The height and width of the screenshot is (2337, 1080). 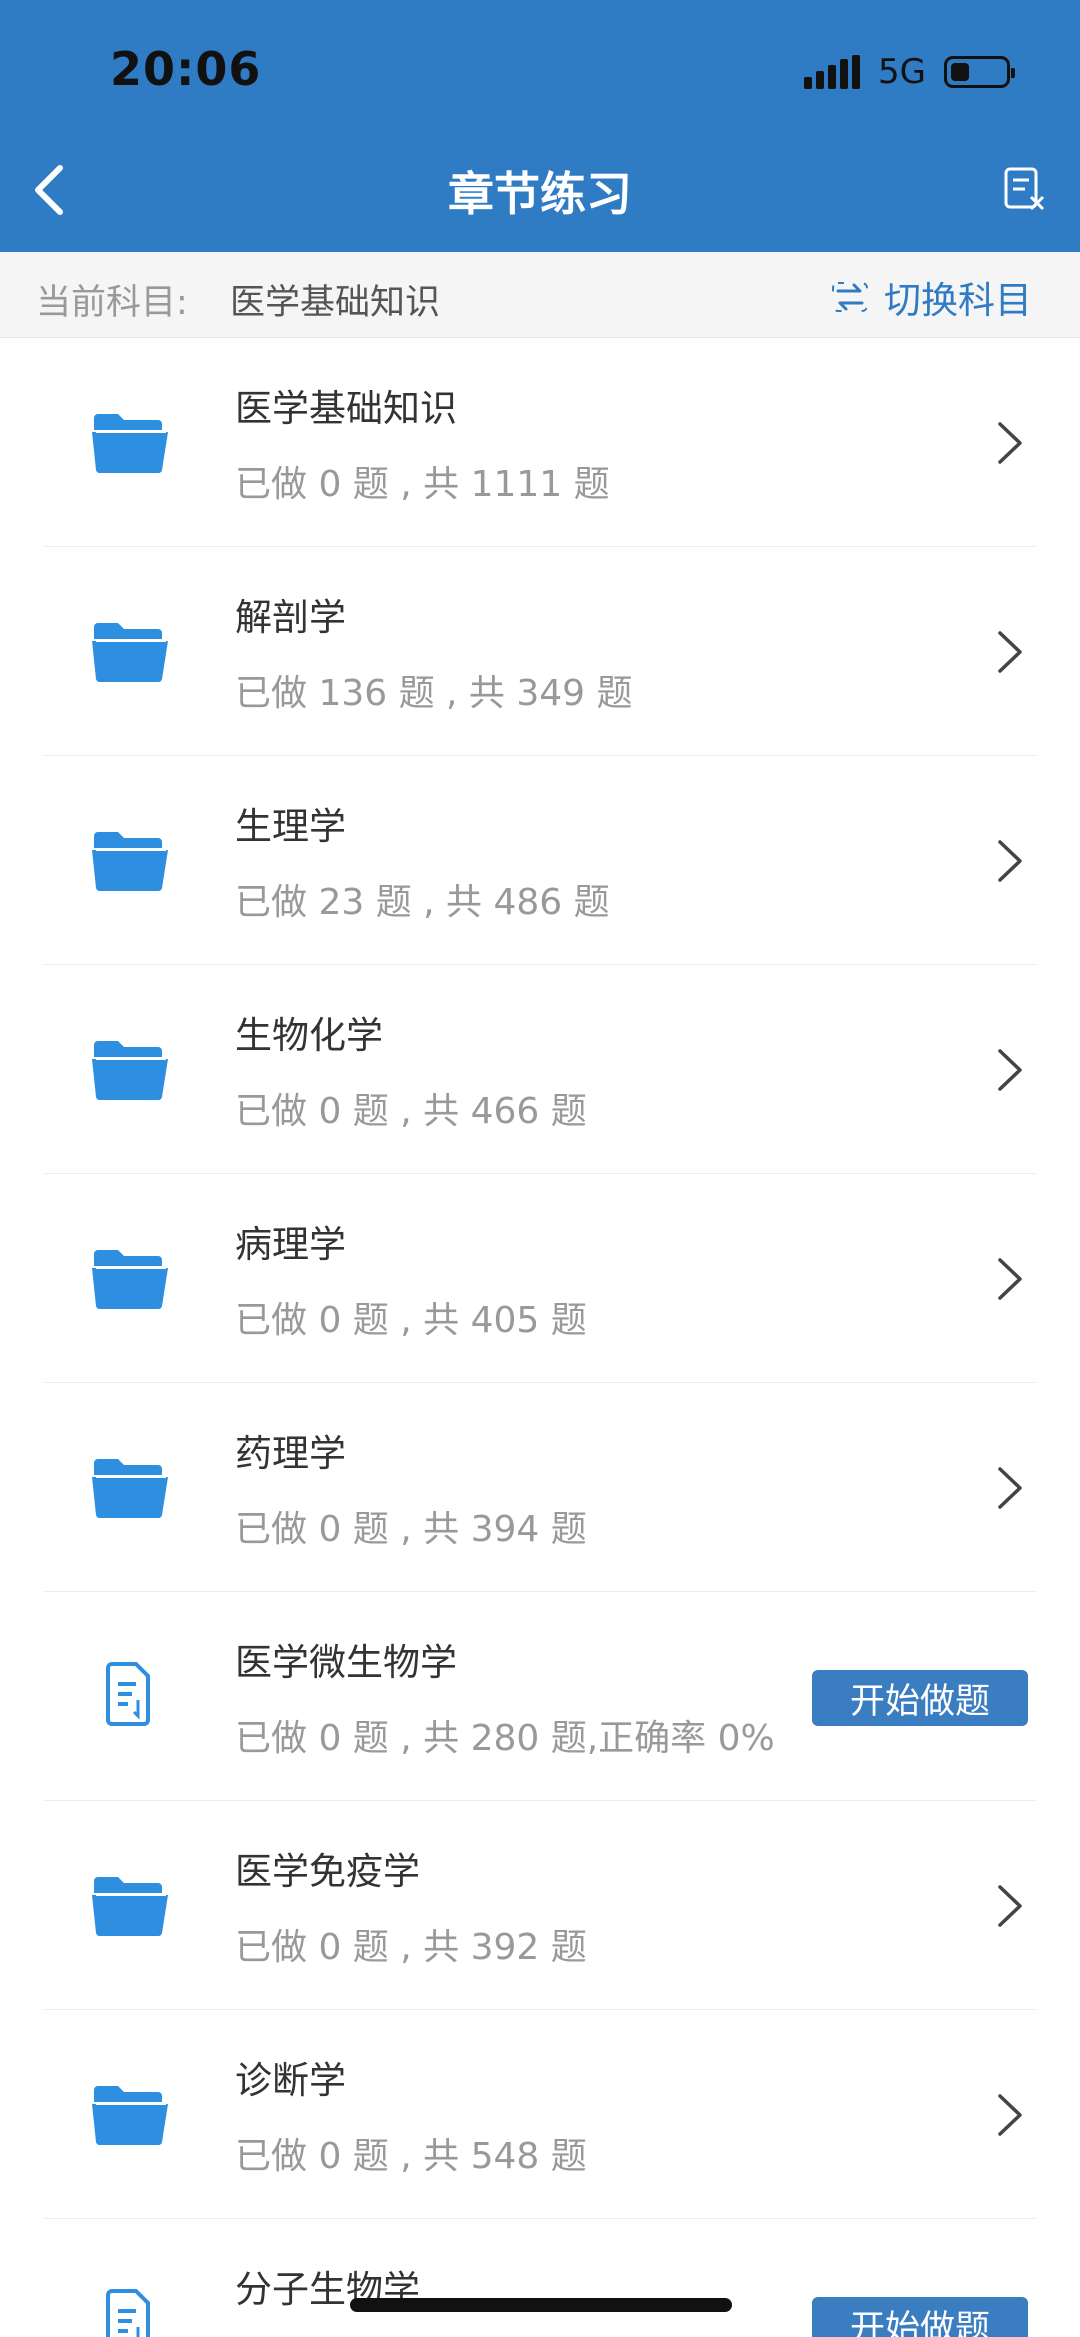 What do you see at coordinates (290, 2080) in the screenshot?
I see `chapter-title: 诊断学` at bounding box center [290, 2080].